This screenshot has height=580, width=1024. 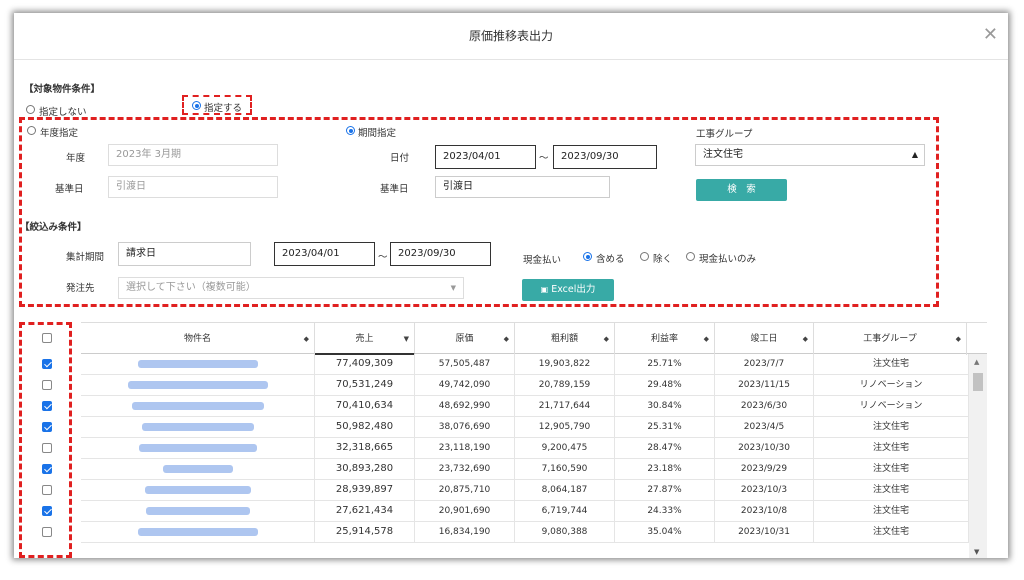 What do you see at coordinates (383, 257) in the screenshot?
I see `agg-tilde: ～` at bounding box center [383, 257].